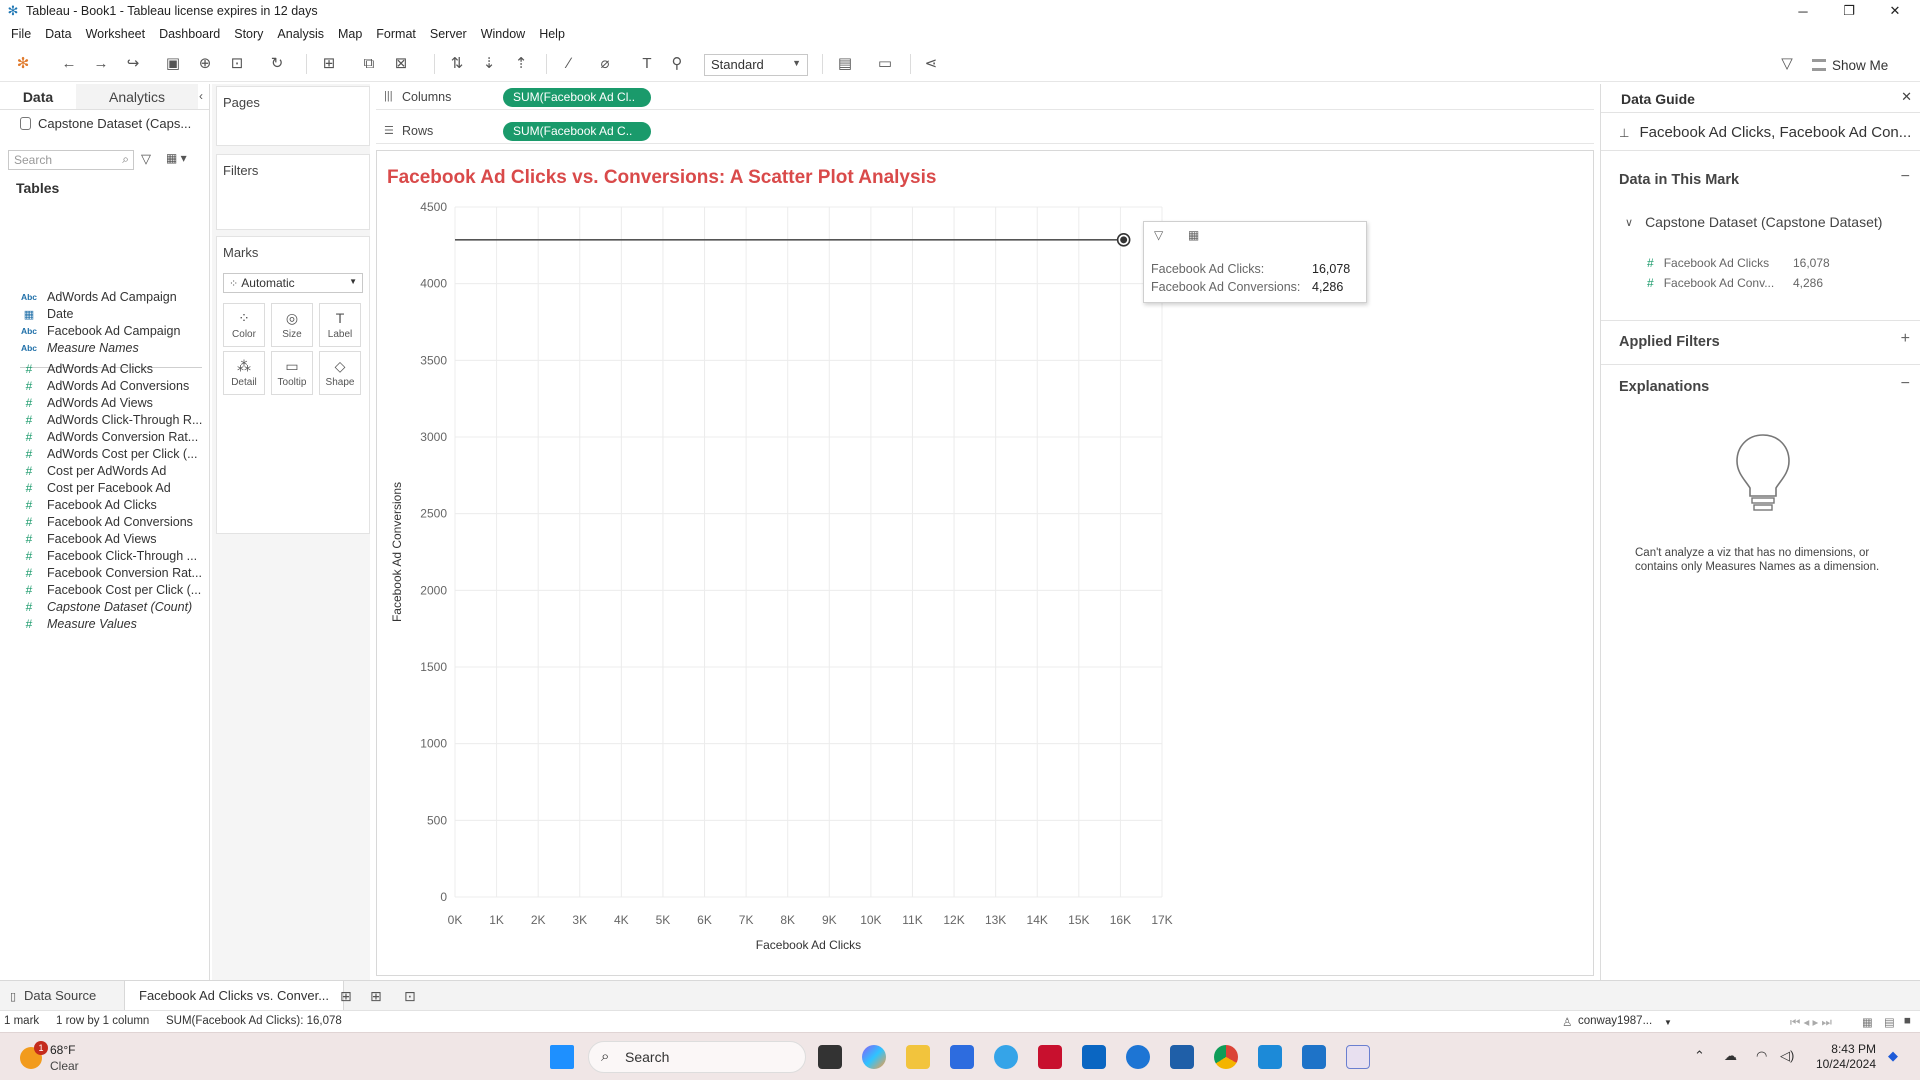  What do you see at coordinates (874, 1057) in the screenshot?
I see `copilot-icon` at bounding box center [874, 1057].